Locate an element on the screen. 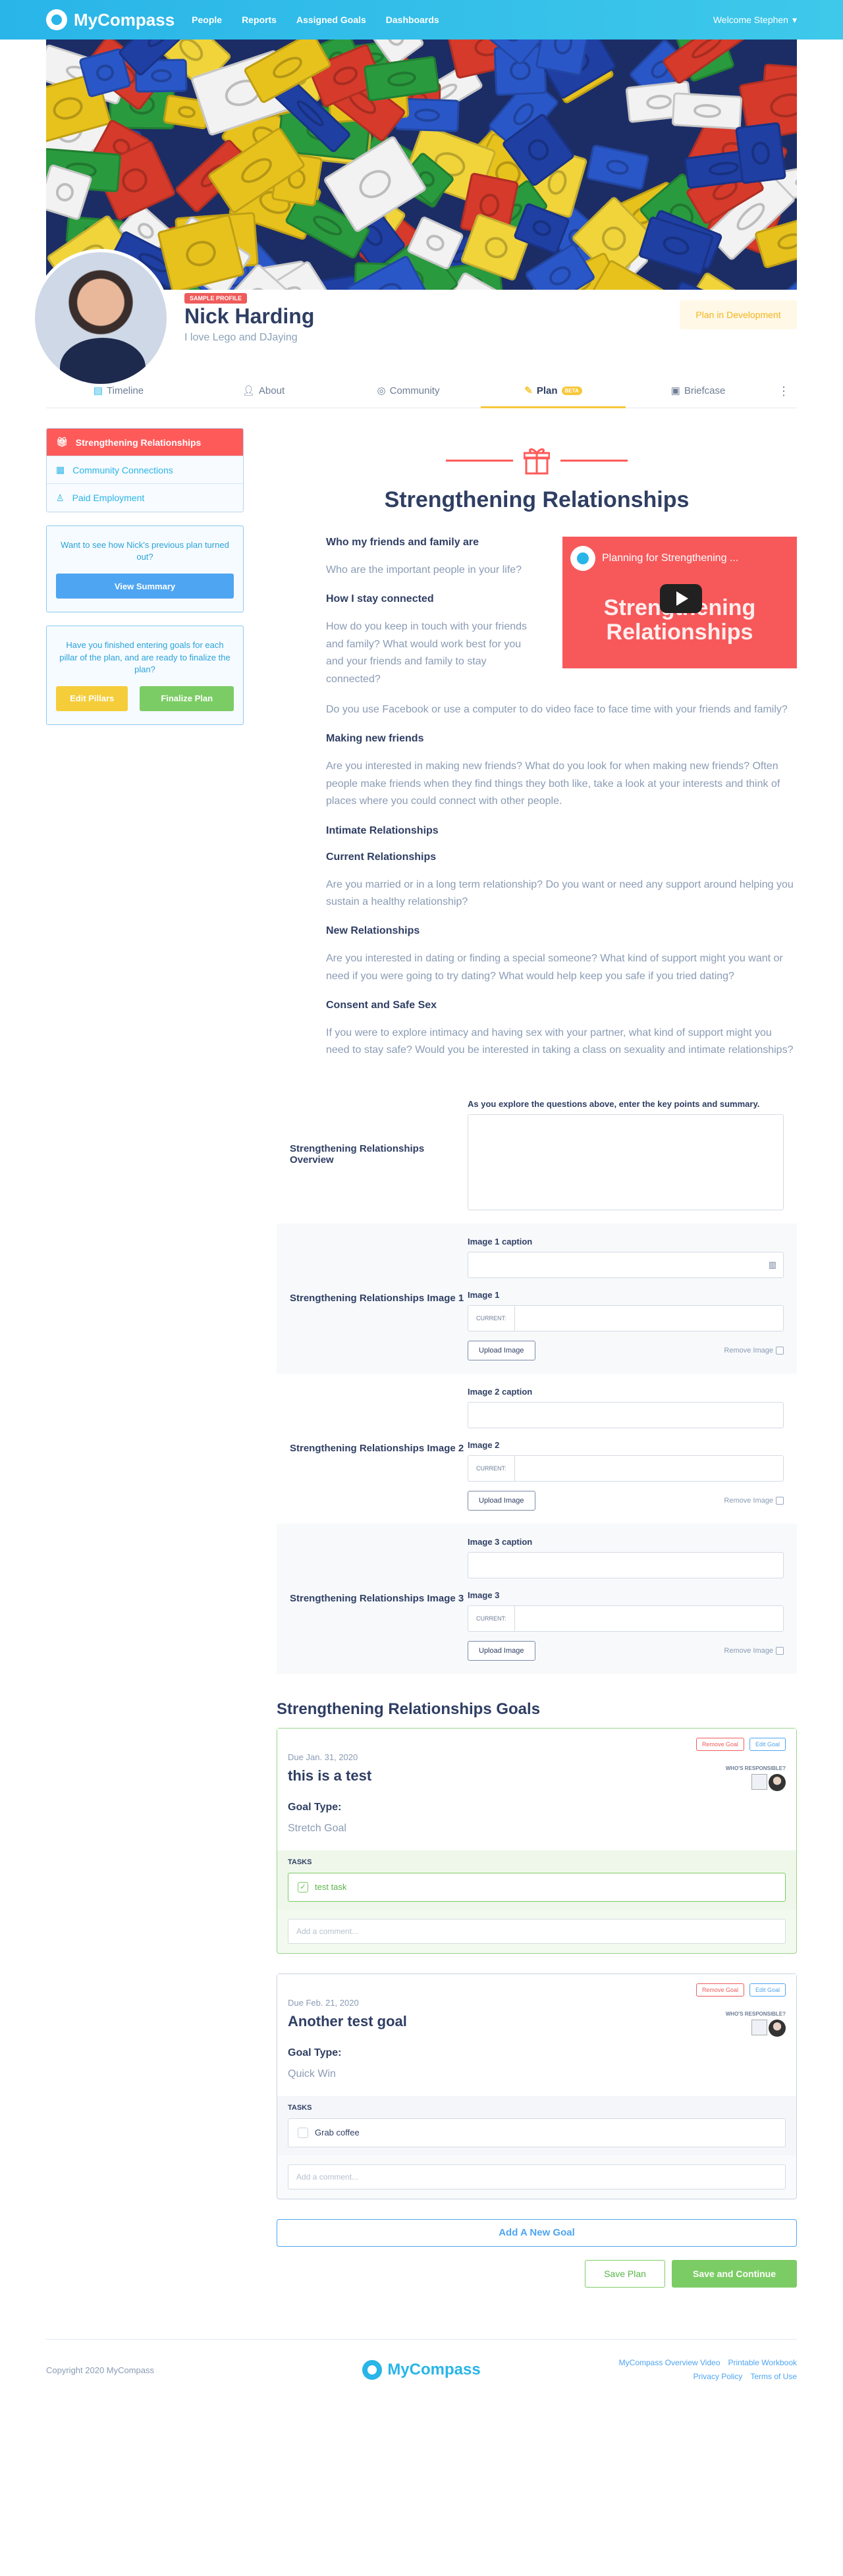 This screenshot has width=843, height=2576. task-item: Grab coffee is located at coordinates (537, 2132).